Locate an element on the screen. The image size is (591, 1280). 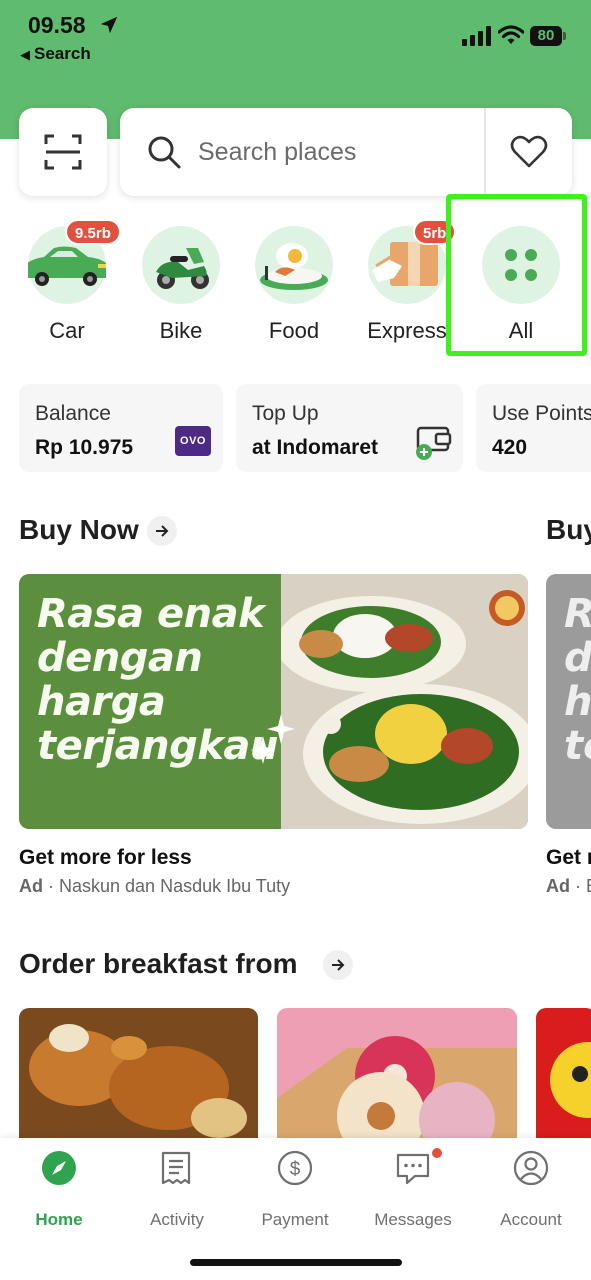
messages-notification-dot is located at coordinates (437, 1153).